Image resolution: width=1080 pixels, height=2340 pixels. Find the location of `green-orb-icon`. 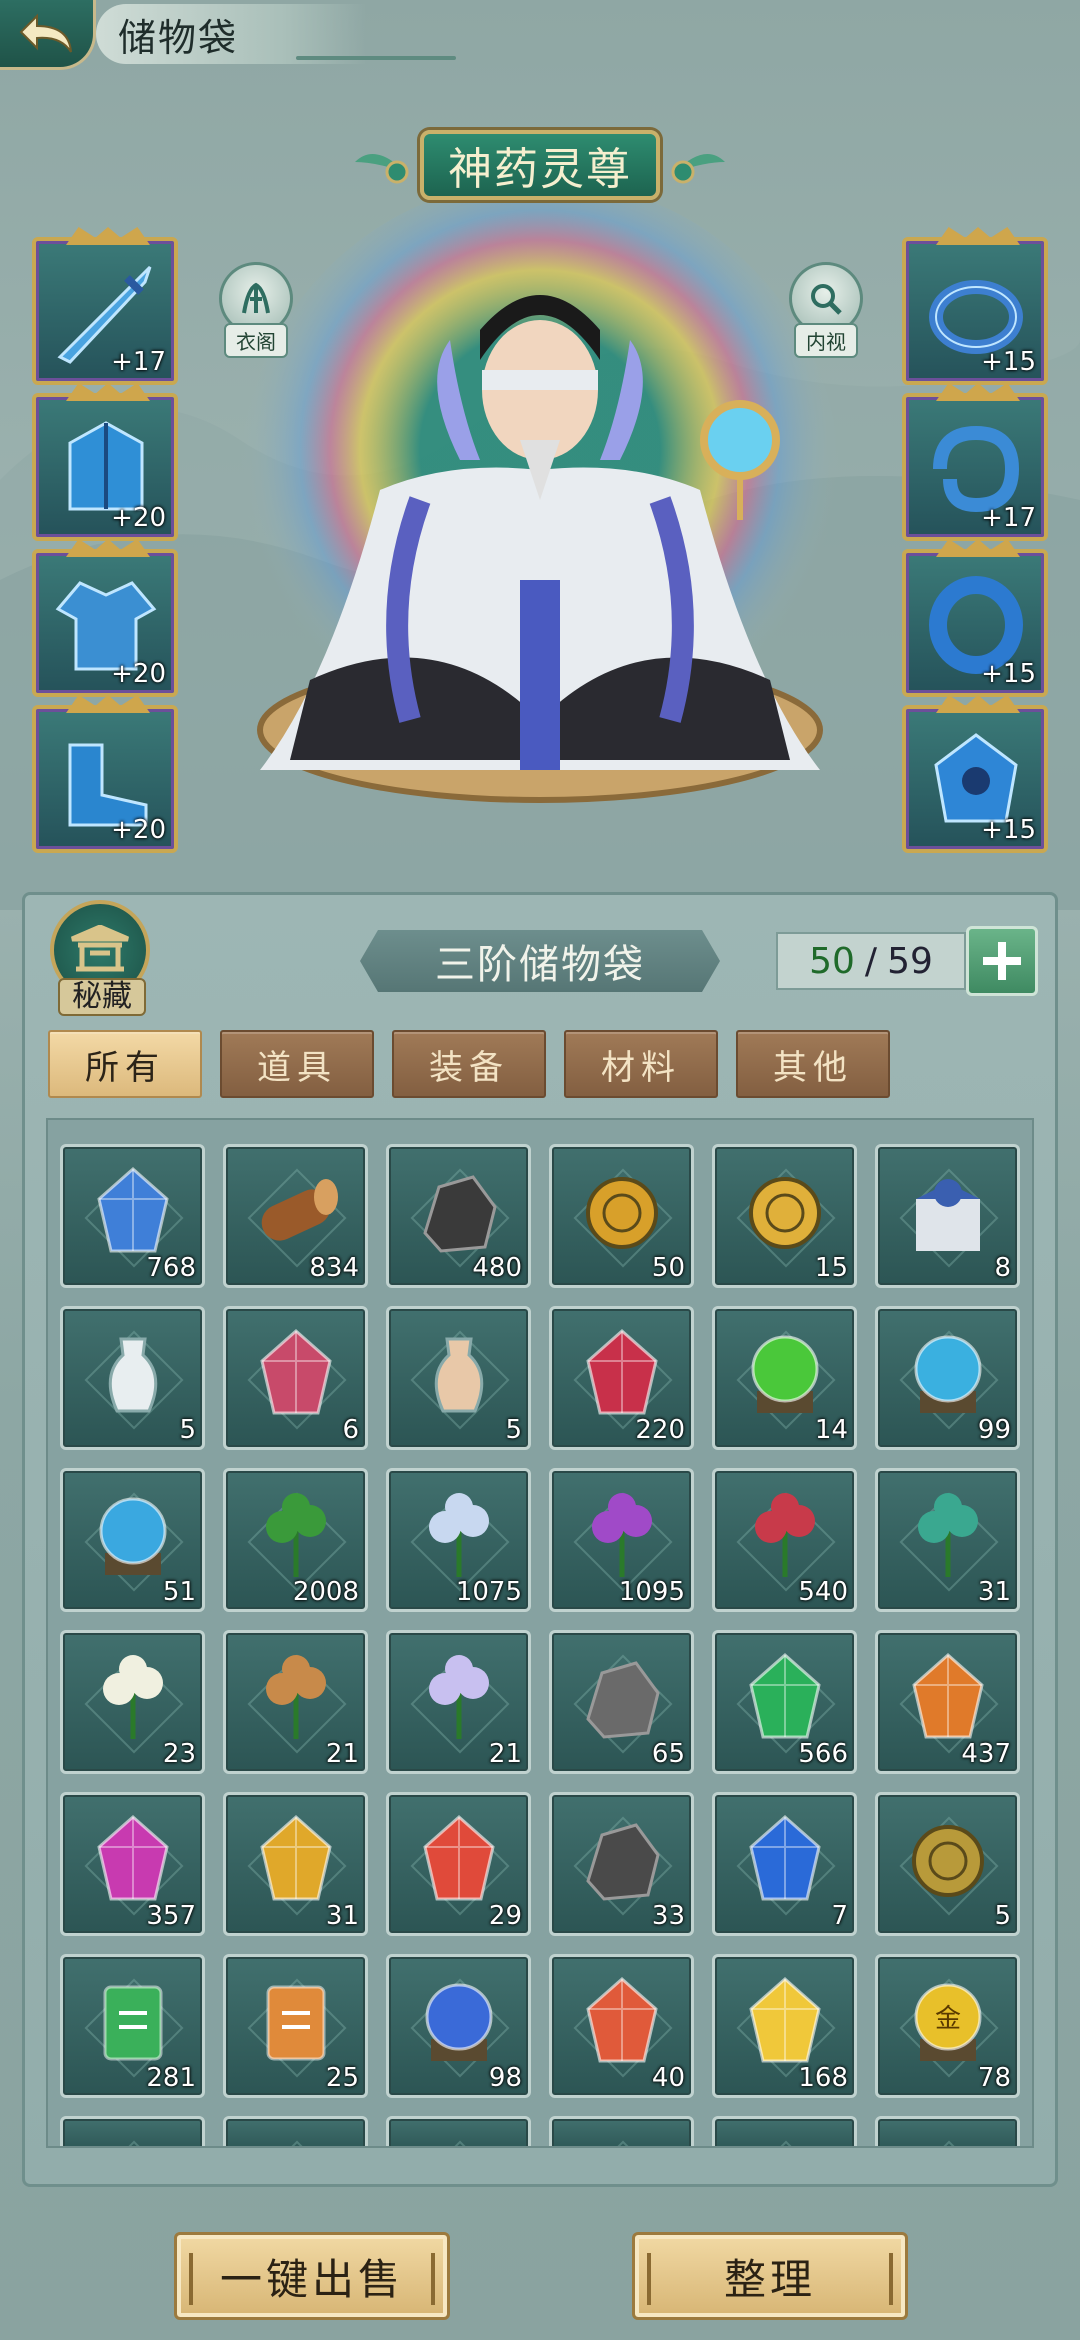

green-orb-icon is located at coordinates (785, 1374).